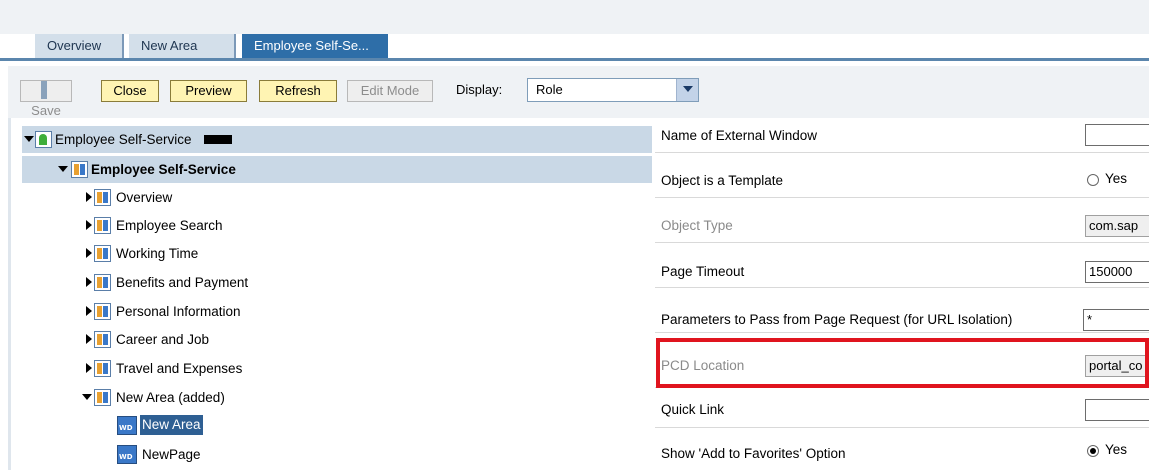  What do you see at coordinates (902, 220) in the screenshot?
I see `property-row: Object Type com.sap` at bounding box center [902, 220].